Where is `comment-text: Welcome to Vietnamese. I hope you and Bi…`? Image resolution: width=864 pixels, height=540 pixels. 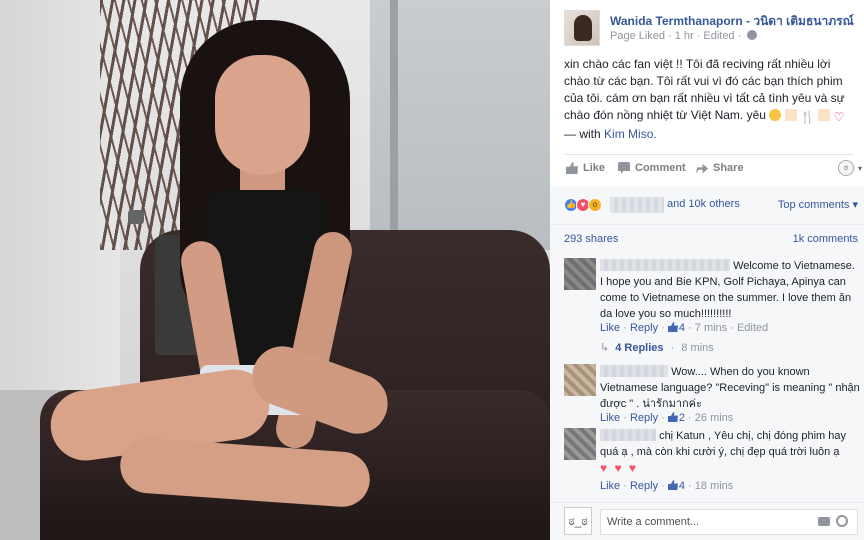
comment-text: Welcome to Vietnamese. I hope you and Bi… is located at coordinates (730, 290).